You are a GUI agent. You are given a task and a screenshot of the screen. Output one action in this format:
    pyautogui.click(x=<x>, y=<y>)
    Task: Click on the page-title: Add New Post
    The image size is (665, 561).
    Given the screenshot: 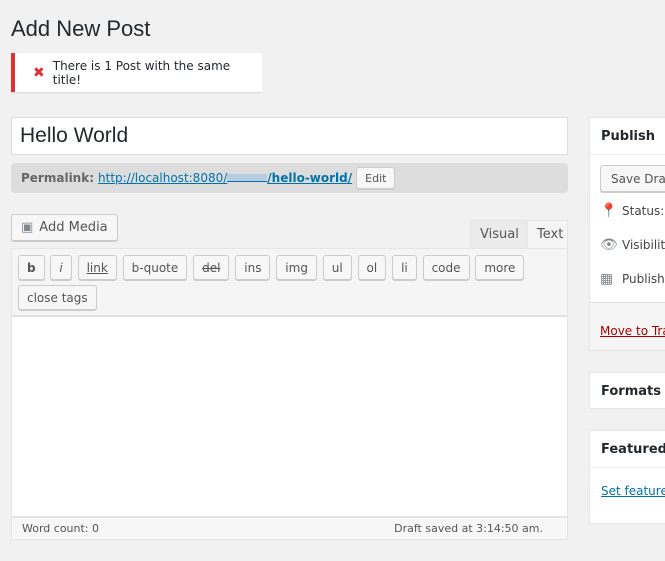 What is the action you would take?
    pyautogui.click(x=81, y=28)
    